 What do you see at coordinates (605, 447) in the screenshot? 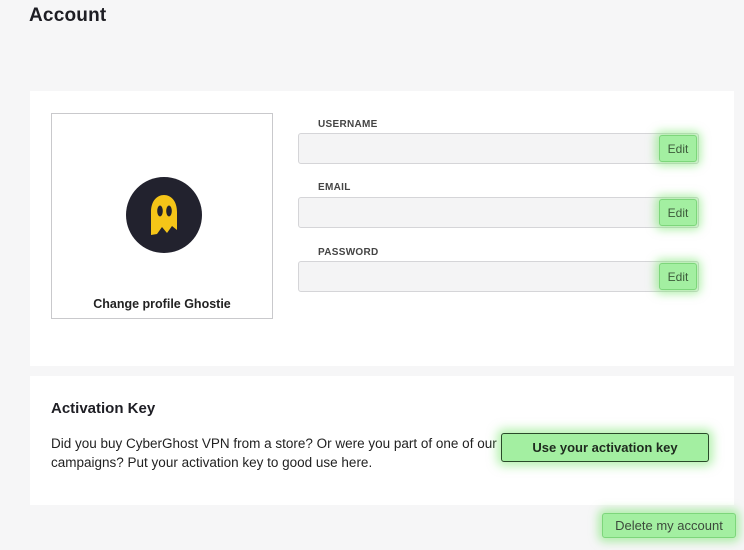
I see `use-activation-key-button: Use your activation key` at bounding box center [605, 447].